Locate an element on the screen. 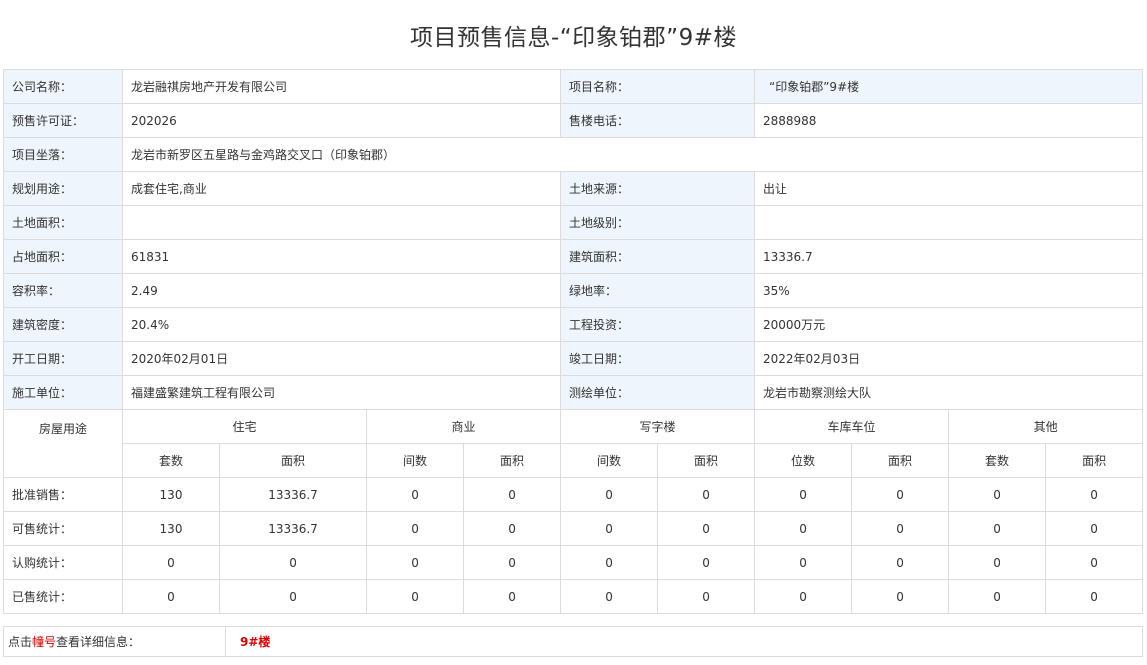  info-row: 占地面积： 61831 建筑面积： 13336.7 is located at coordinates (573, 256).